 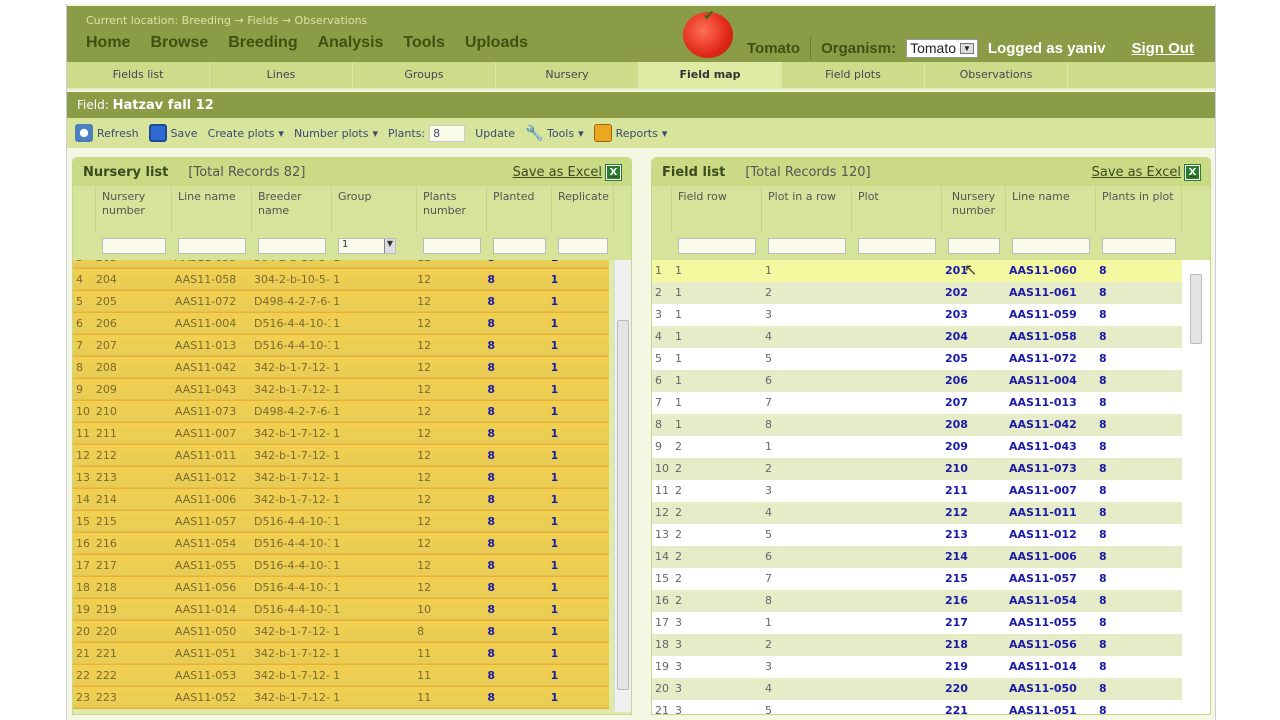 I want to click on tab-field-map: Field map, so click(x=710, y=75).